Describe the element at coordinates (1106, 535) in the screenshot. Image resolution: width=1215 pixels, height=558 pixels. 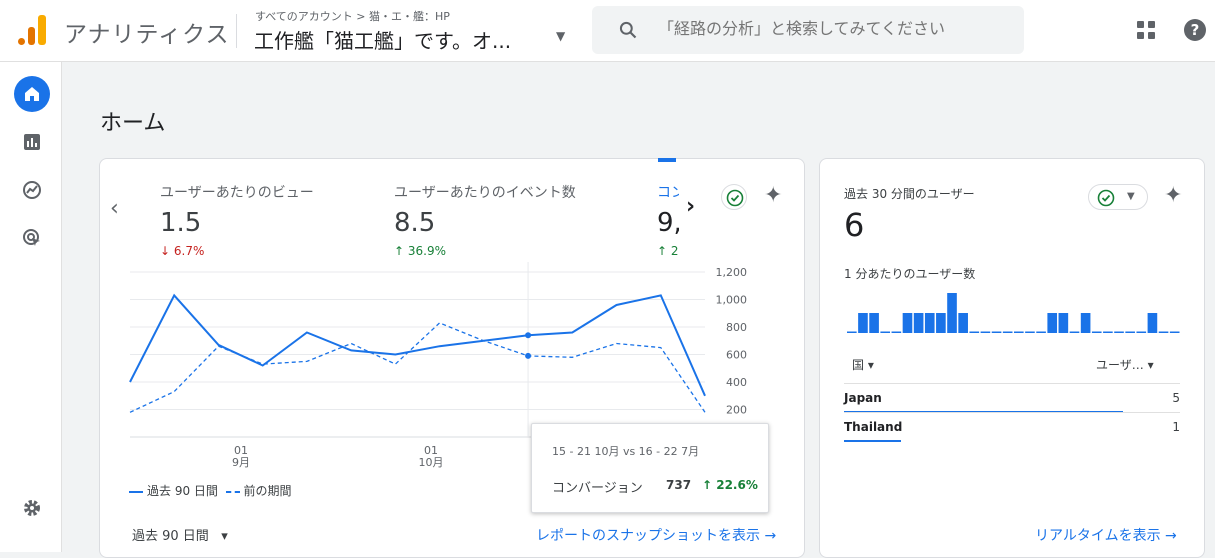
I see `view-realtime-link: リアルタイムを表示 →` at that location.